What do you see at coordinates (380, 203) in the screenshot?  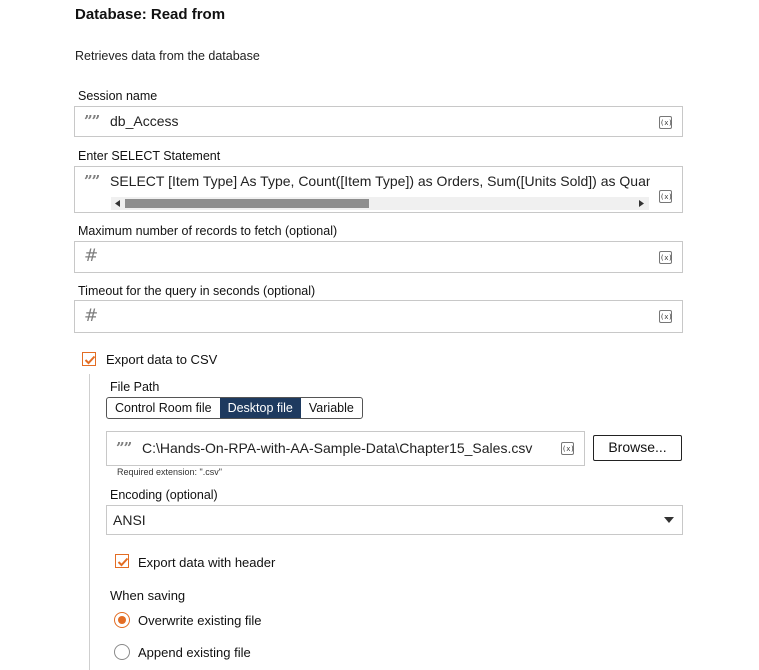 I see `horizontal-scrollbar` at bounding box center [380, 203].